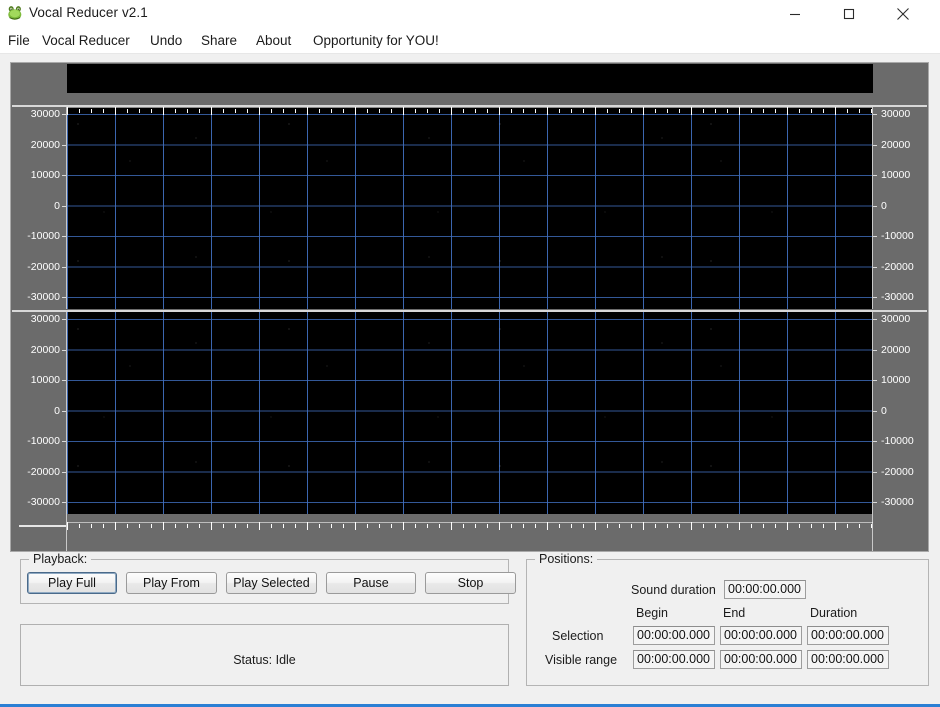 Image resolution: width=940 pixels, height=707 pixels. I want to click on close-icon, so click(903, 14).